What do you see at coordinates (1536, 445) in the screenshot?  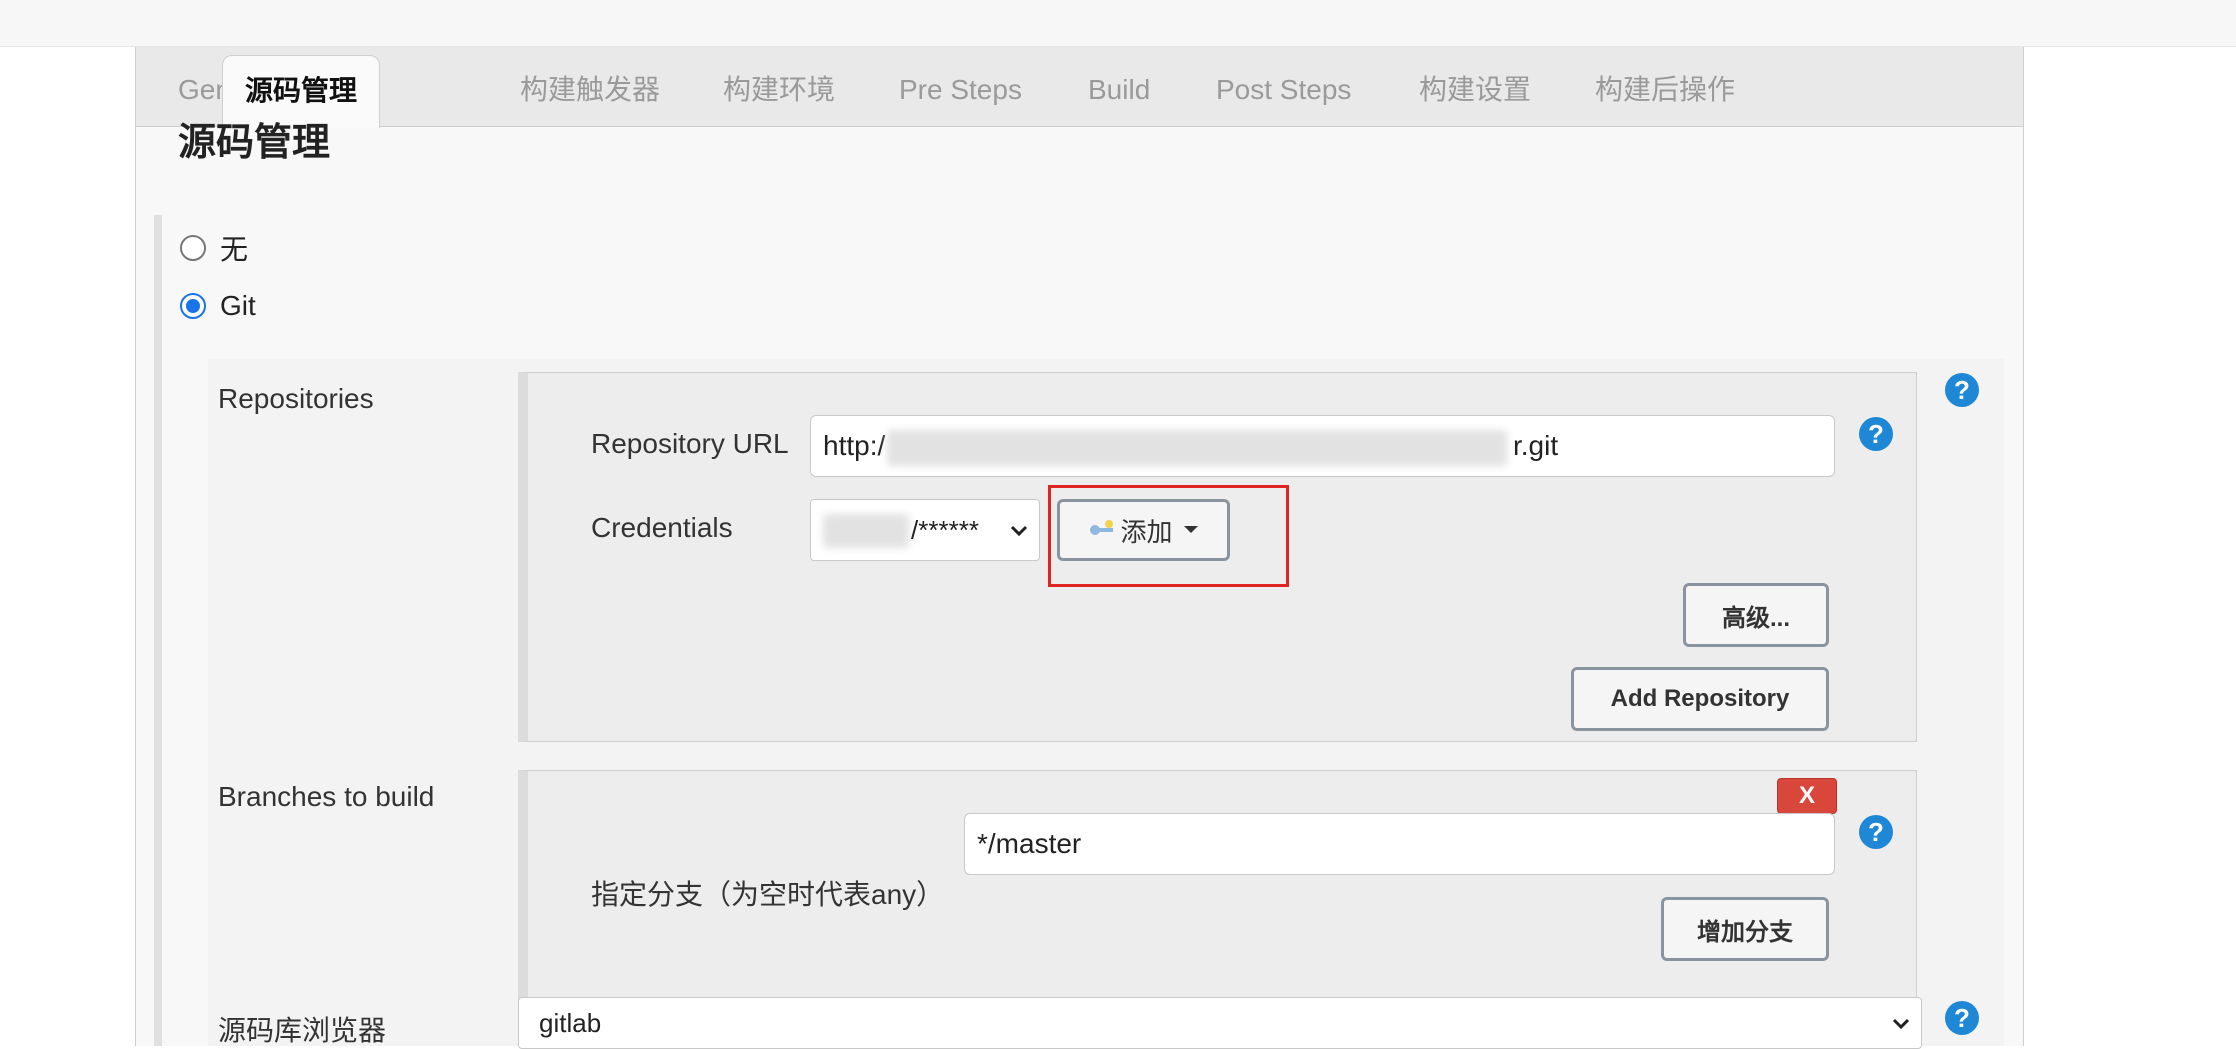 I see `repository-url-suffix: r.git` at bounding box center [1536, 445].